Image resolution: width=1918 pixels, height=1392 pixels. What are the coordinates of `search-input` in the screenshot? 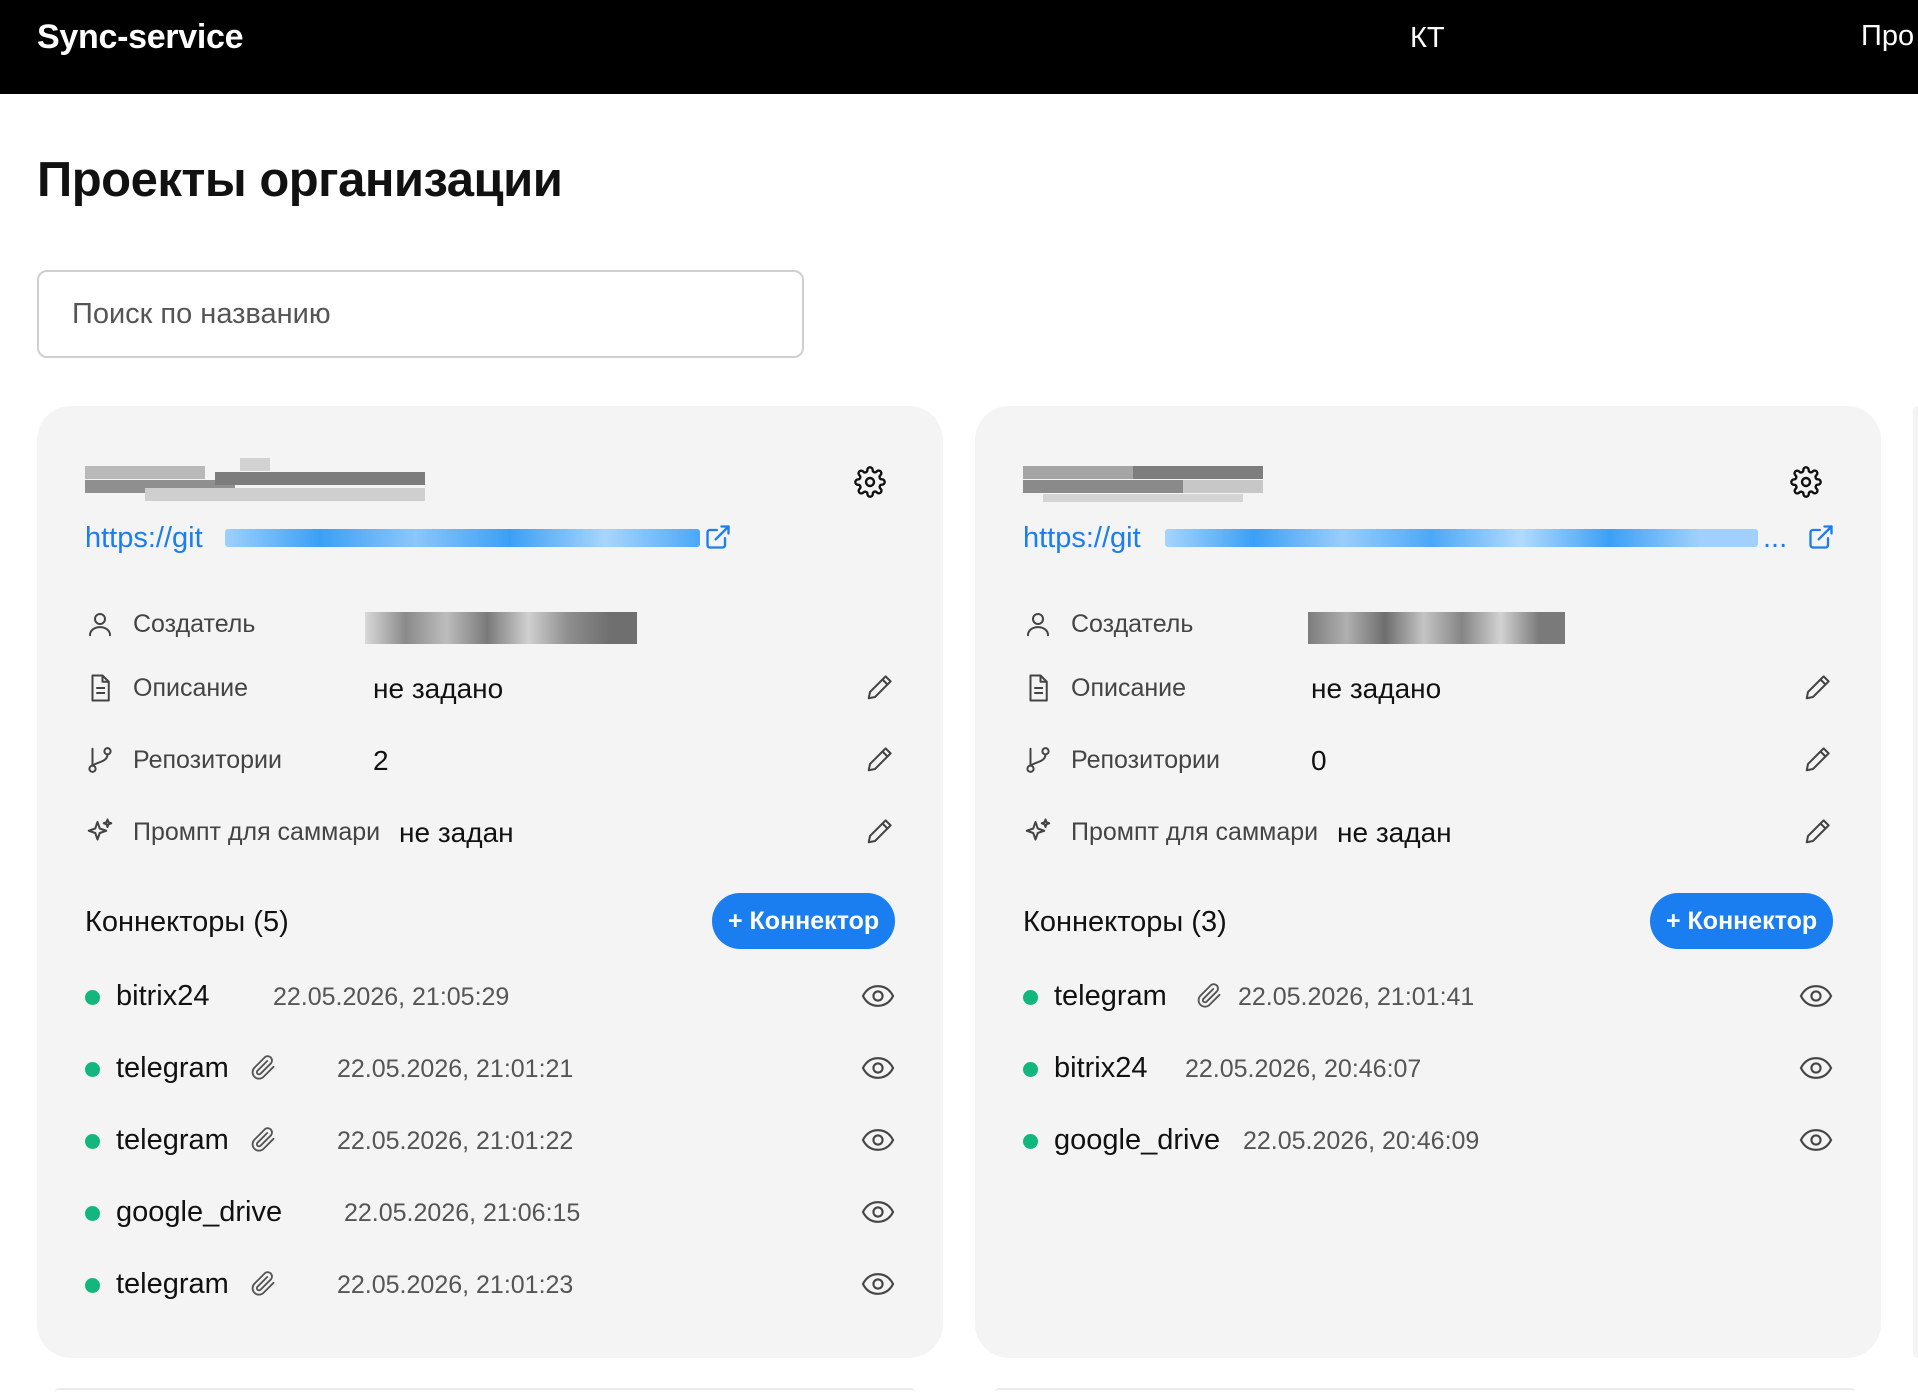 It's located at (420, 314).